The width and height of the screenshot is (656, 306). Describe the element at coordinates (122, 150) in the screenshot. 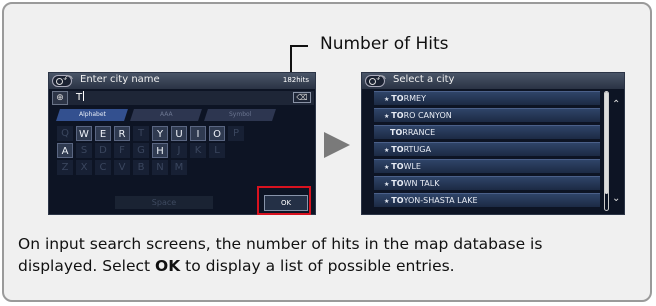

I see `key-f: F` at that location.